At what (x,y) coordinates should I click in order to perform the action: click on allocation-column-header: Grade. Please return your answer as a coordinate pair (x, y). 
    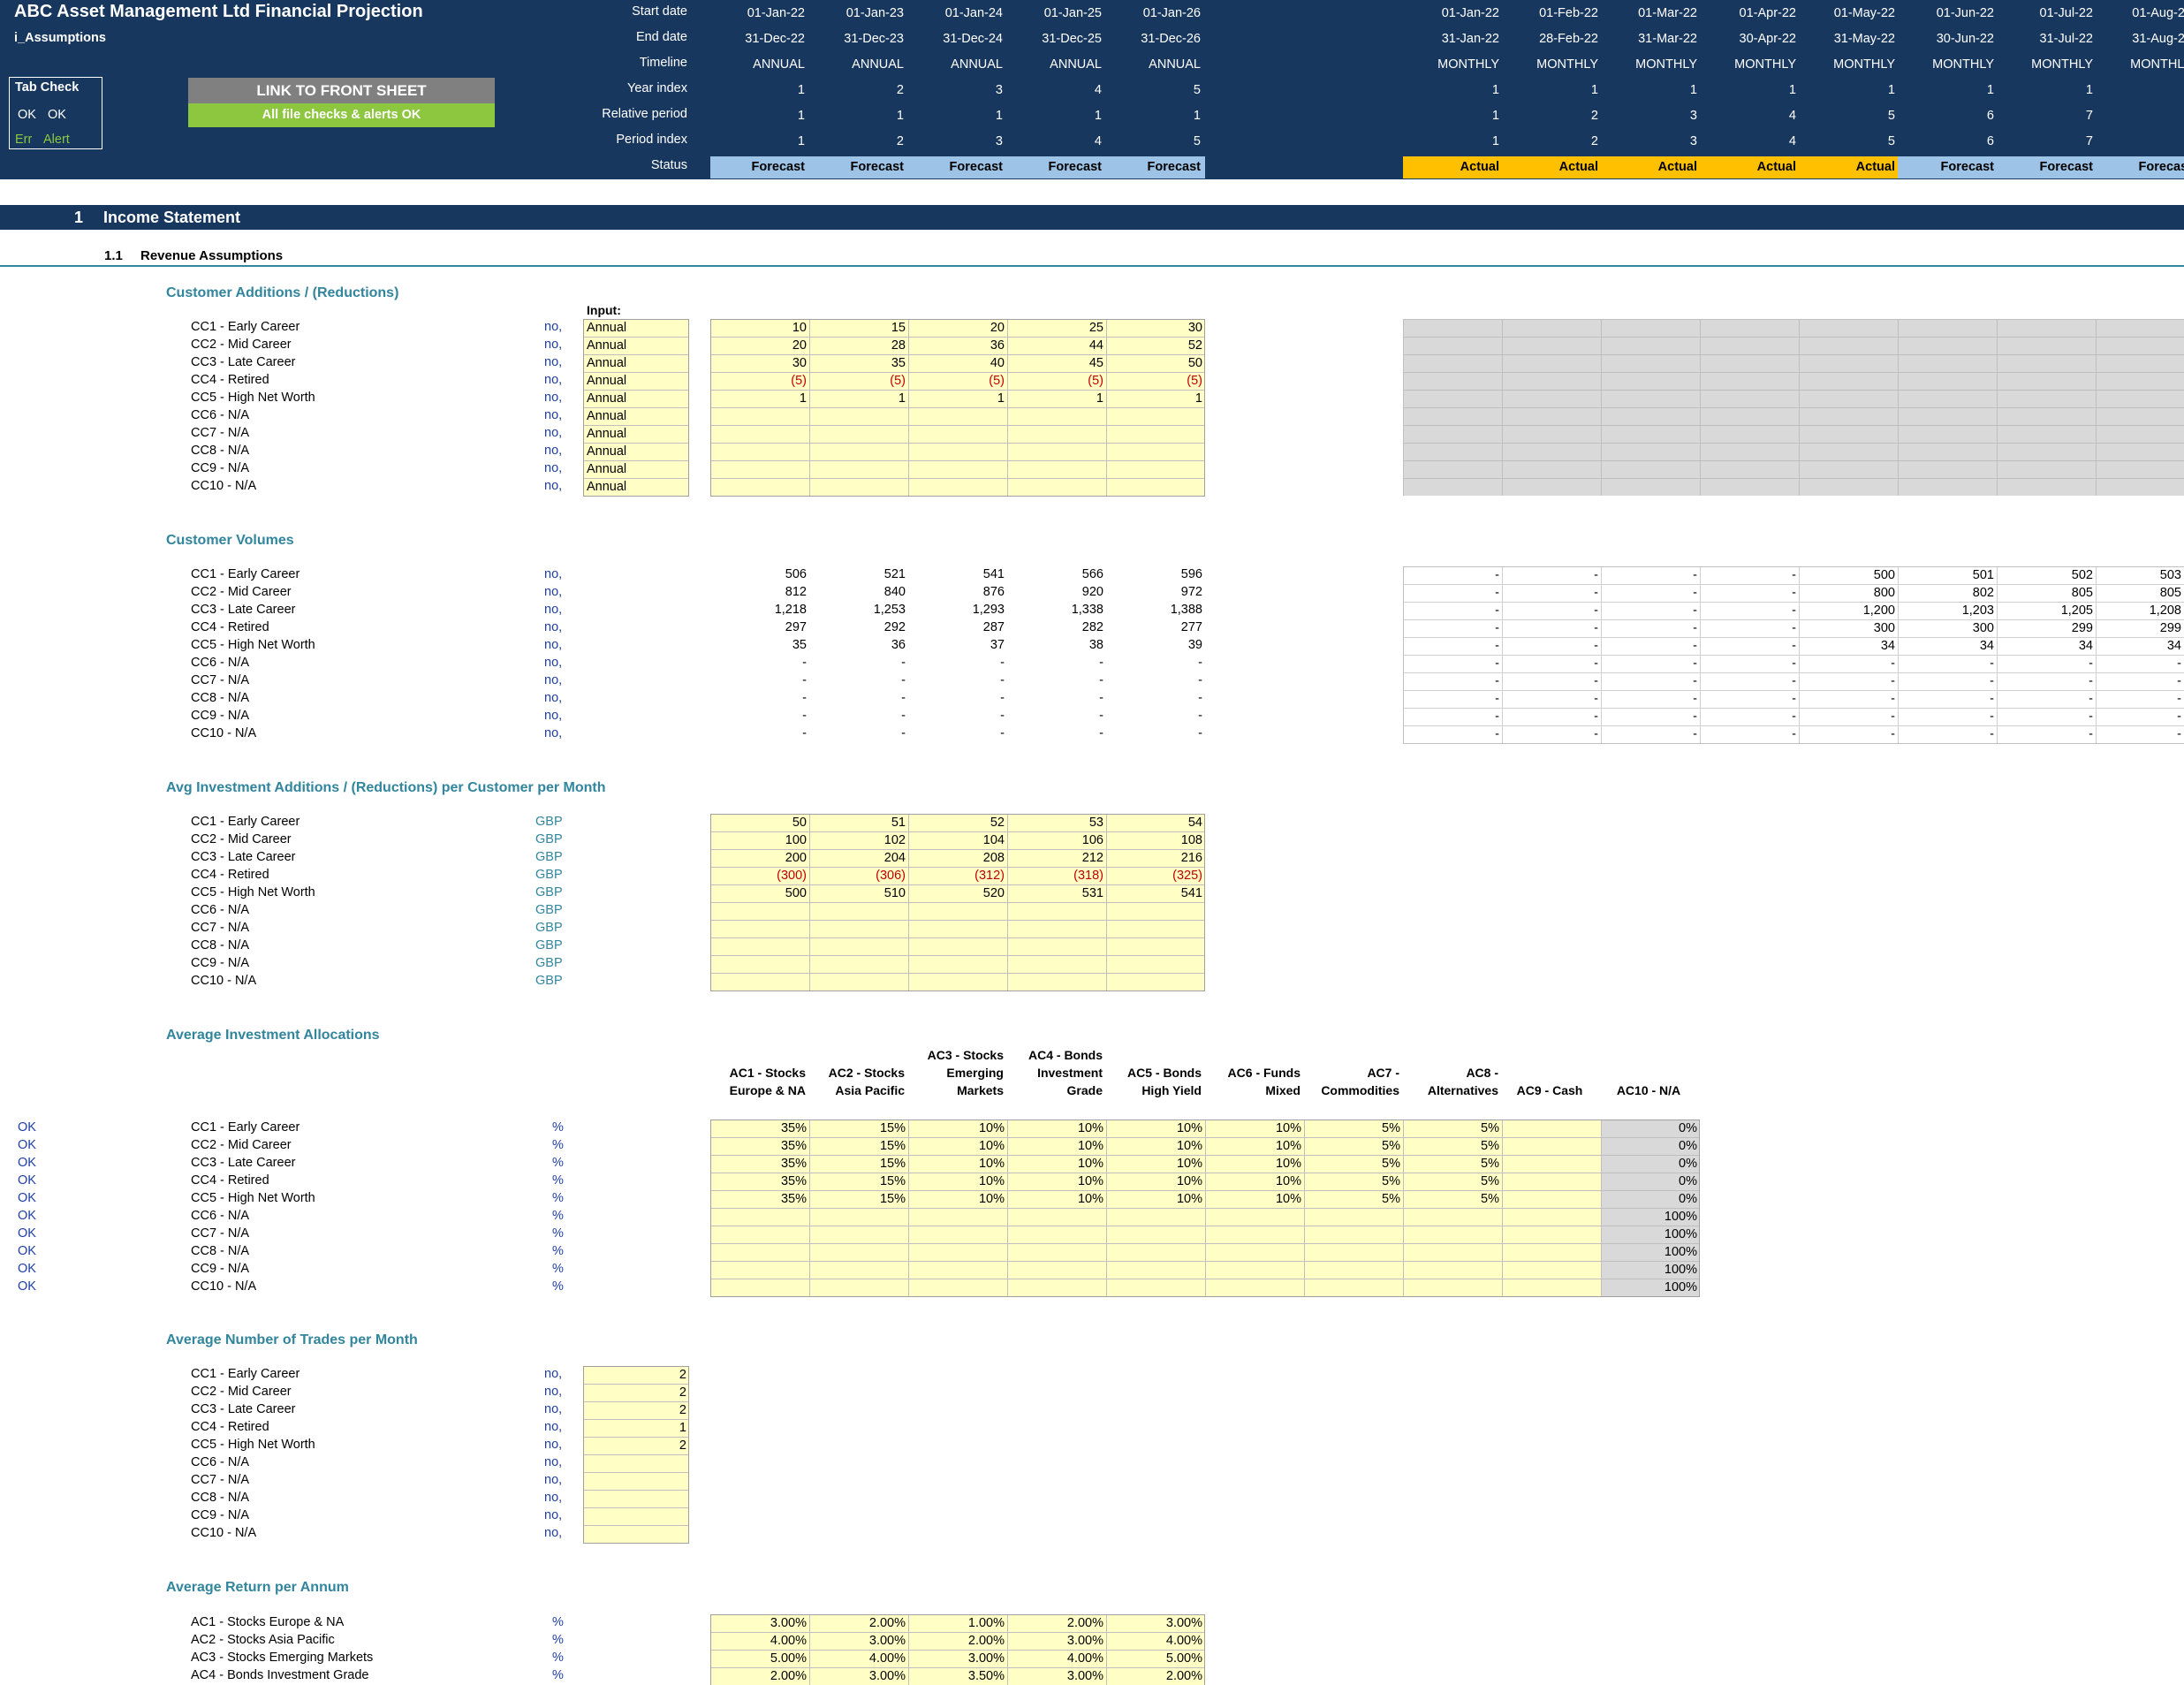
    Looking at the image, I should click on (1085, 1090).